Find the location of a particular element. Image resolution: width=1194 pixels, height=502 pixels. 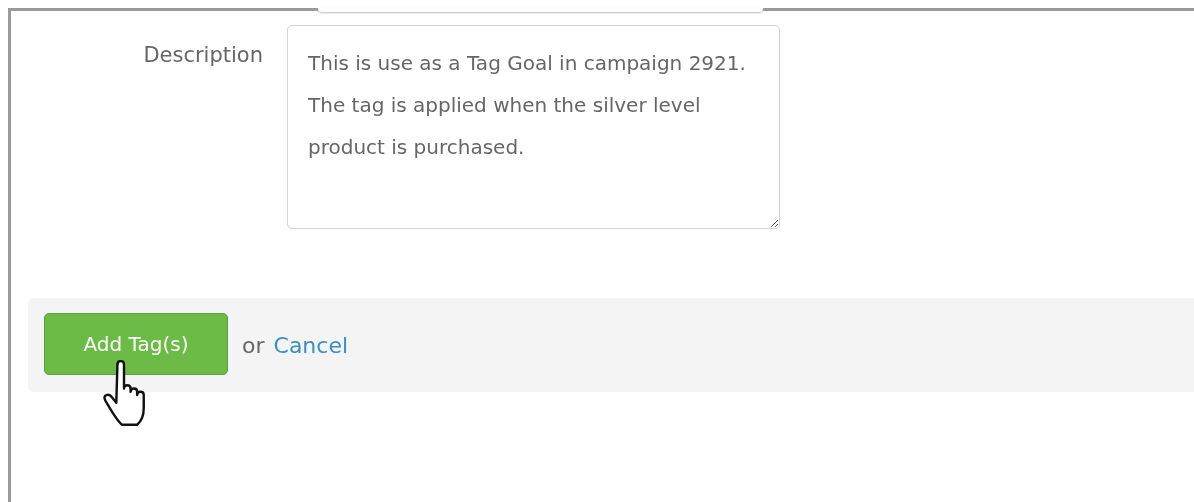

or-text: or is located at coordinates (253, 345).